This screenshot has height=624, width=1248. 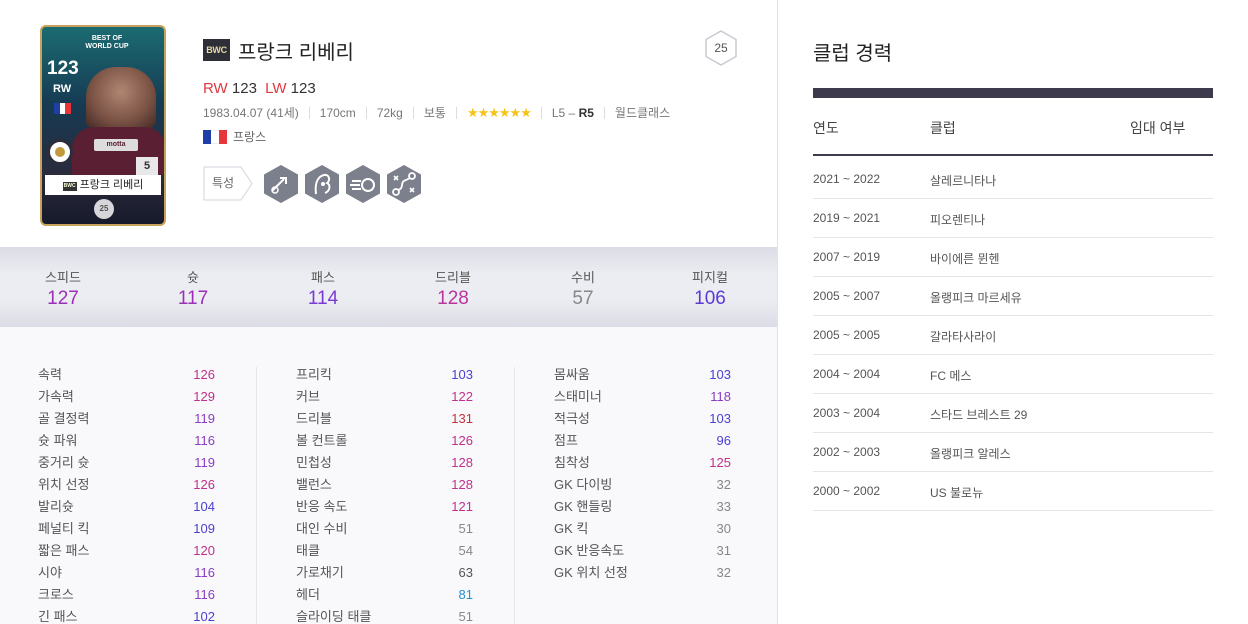 What do you see at coordinates (63, 108) in the screenshot?
I see `card-flag-icon` at bounding box center [63, 108].